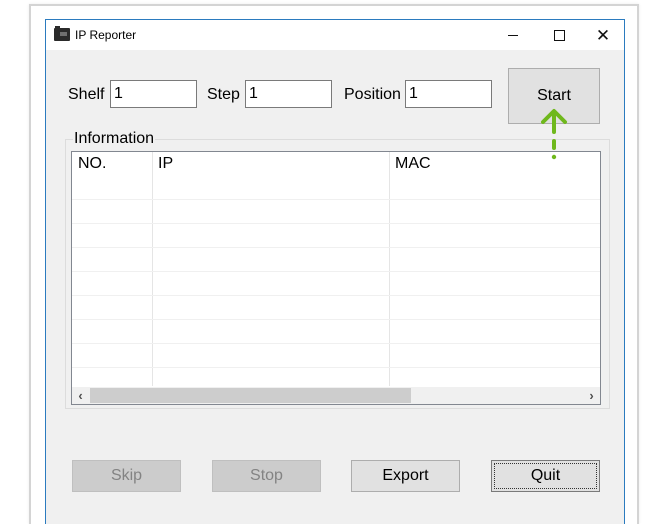  I want to click on export-button: Export, so click(405, 476).